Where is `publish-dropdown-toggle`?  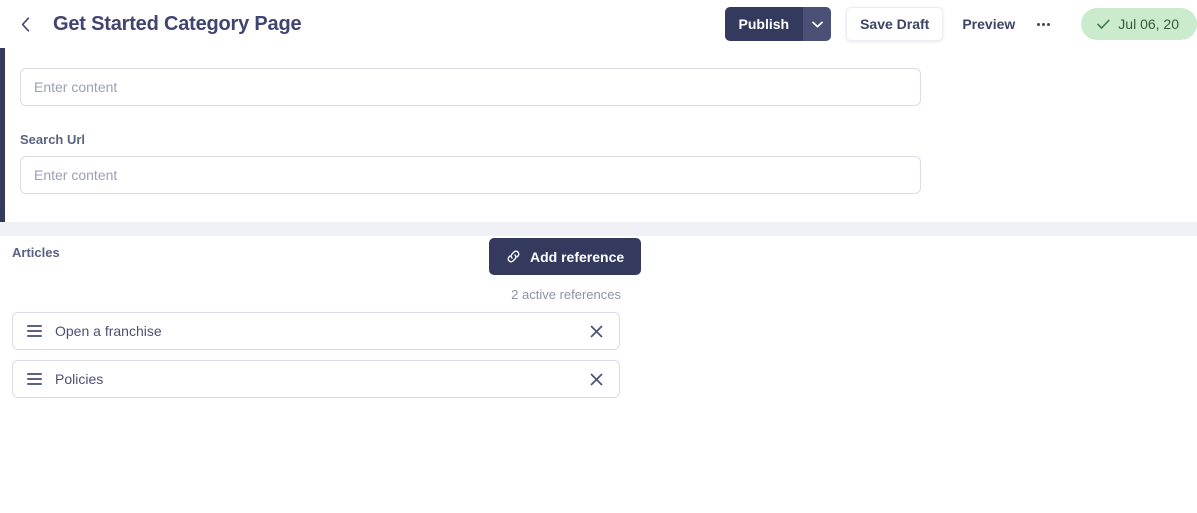 publish-dropdown-toggle is located at coordinates (817, 24).